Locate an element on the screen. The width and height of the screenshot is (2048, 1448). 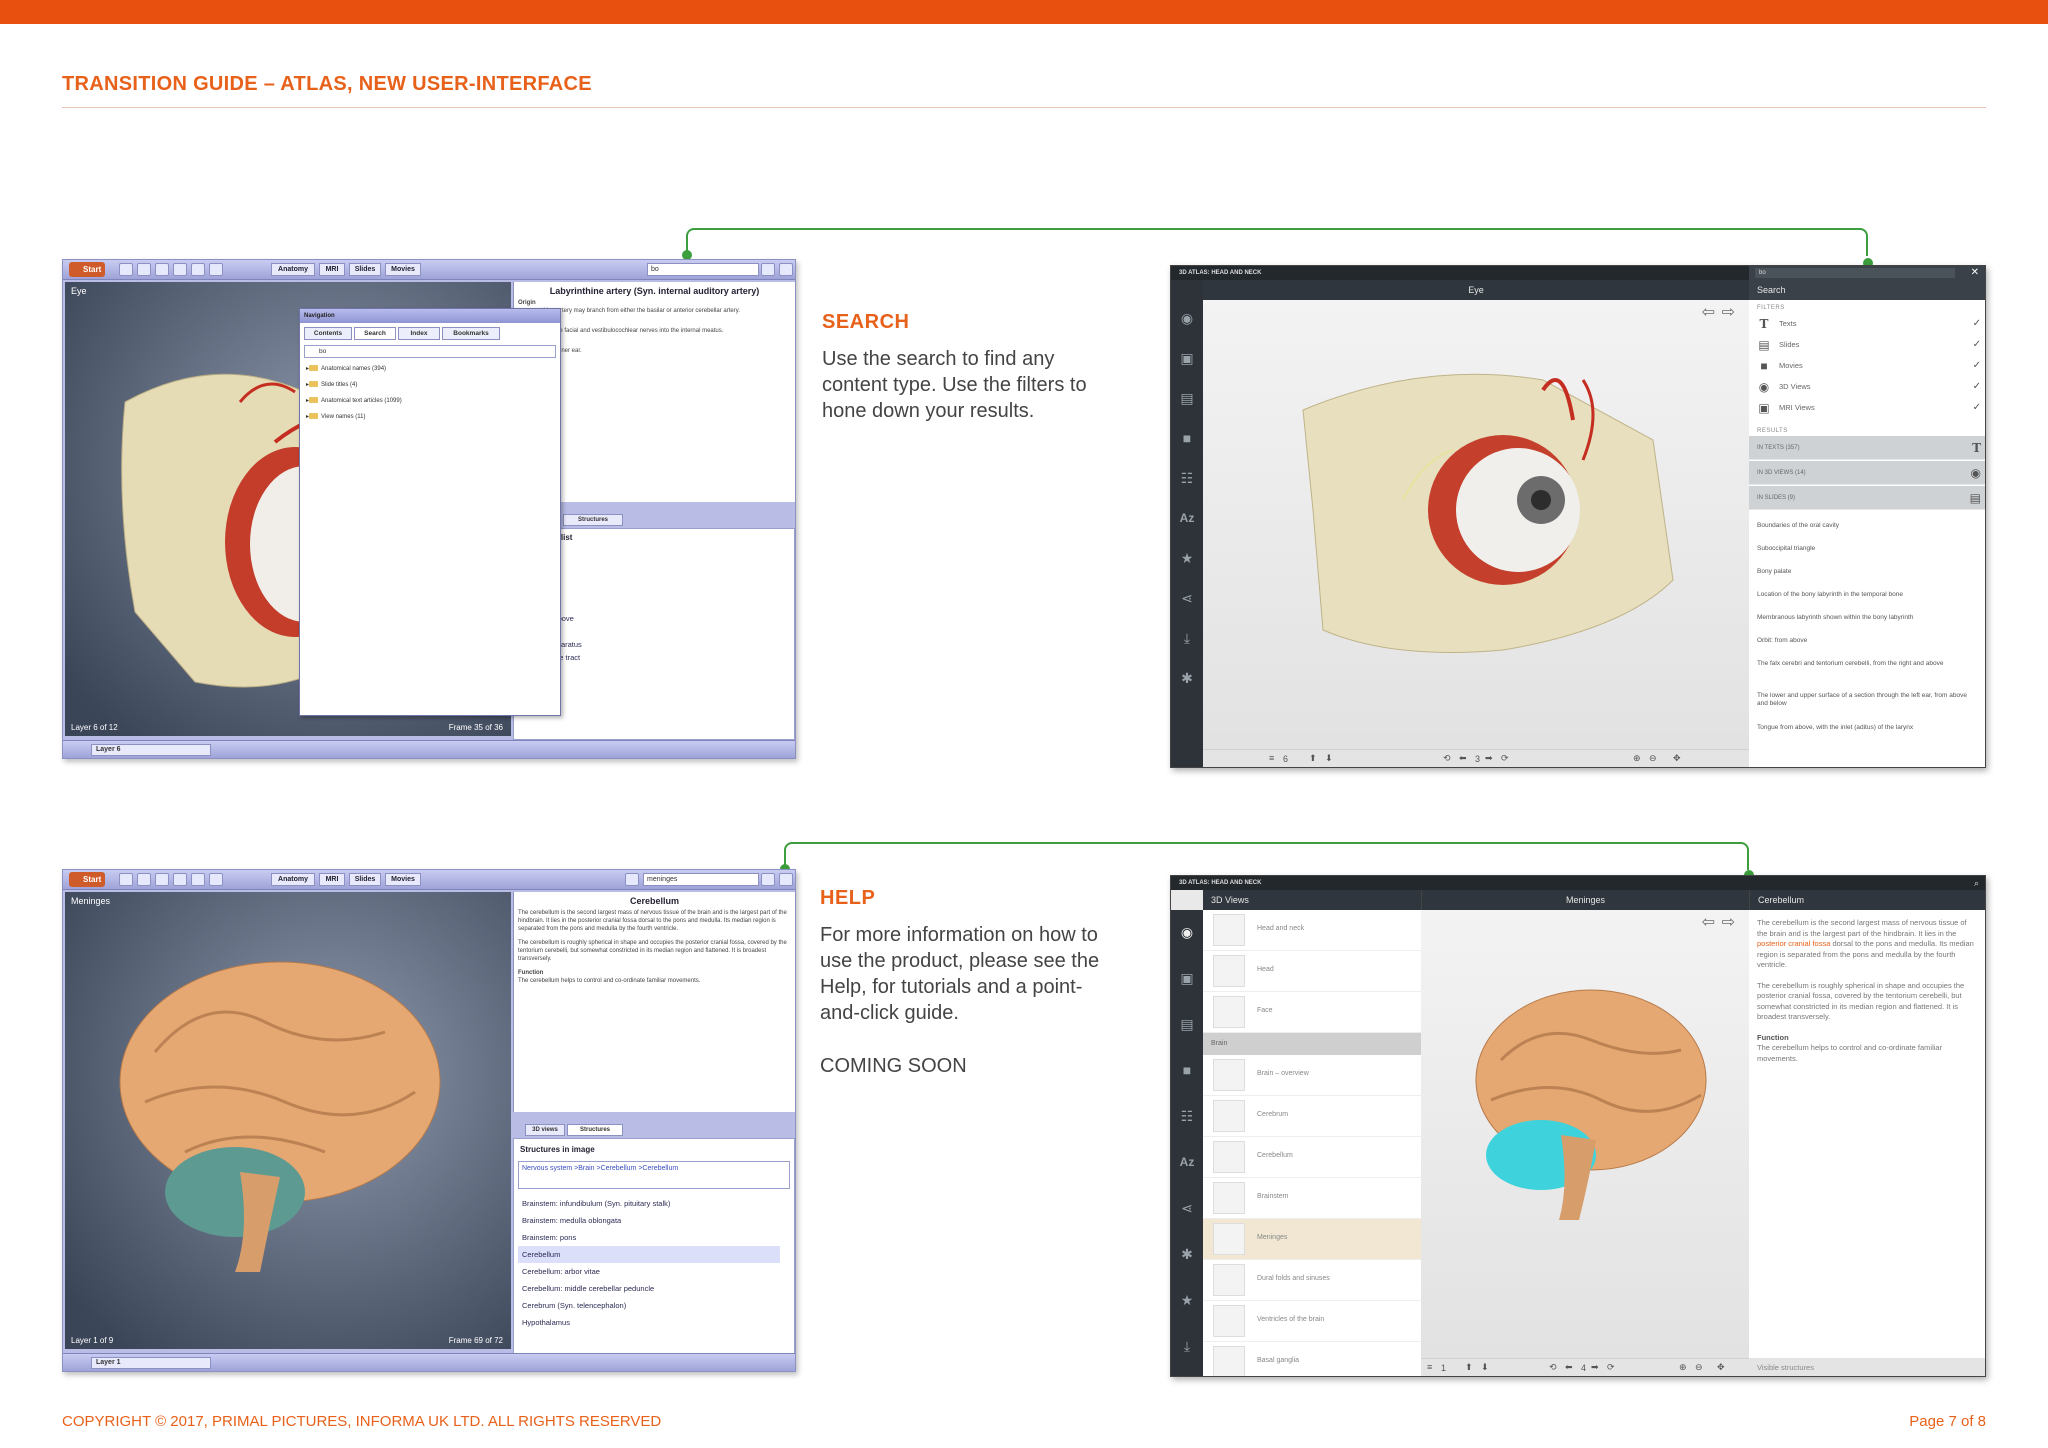
frame-prev-icon: ⬅ is located at coordinates (1569, 1367).